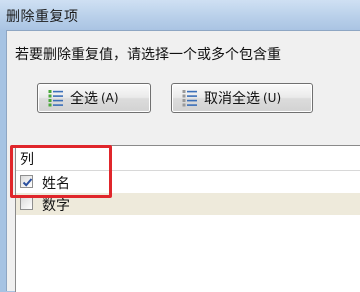 This screenshot has height=292, width=360. What do you see at coordinates (190, 98) in the screenshot?
I see `unselect-all-icon` at bounding box center [190, 98].